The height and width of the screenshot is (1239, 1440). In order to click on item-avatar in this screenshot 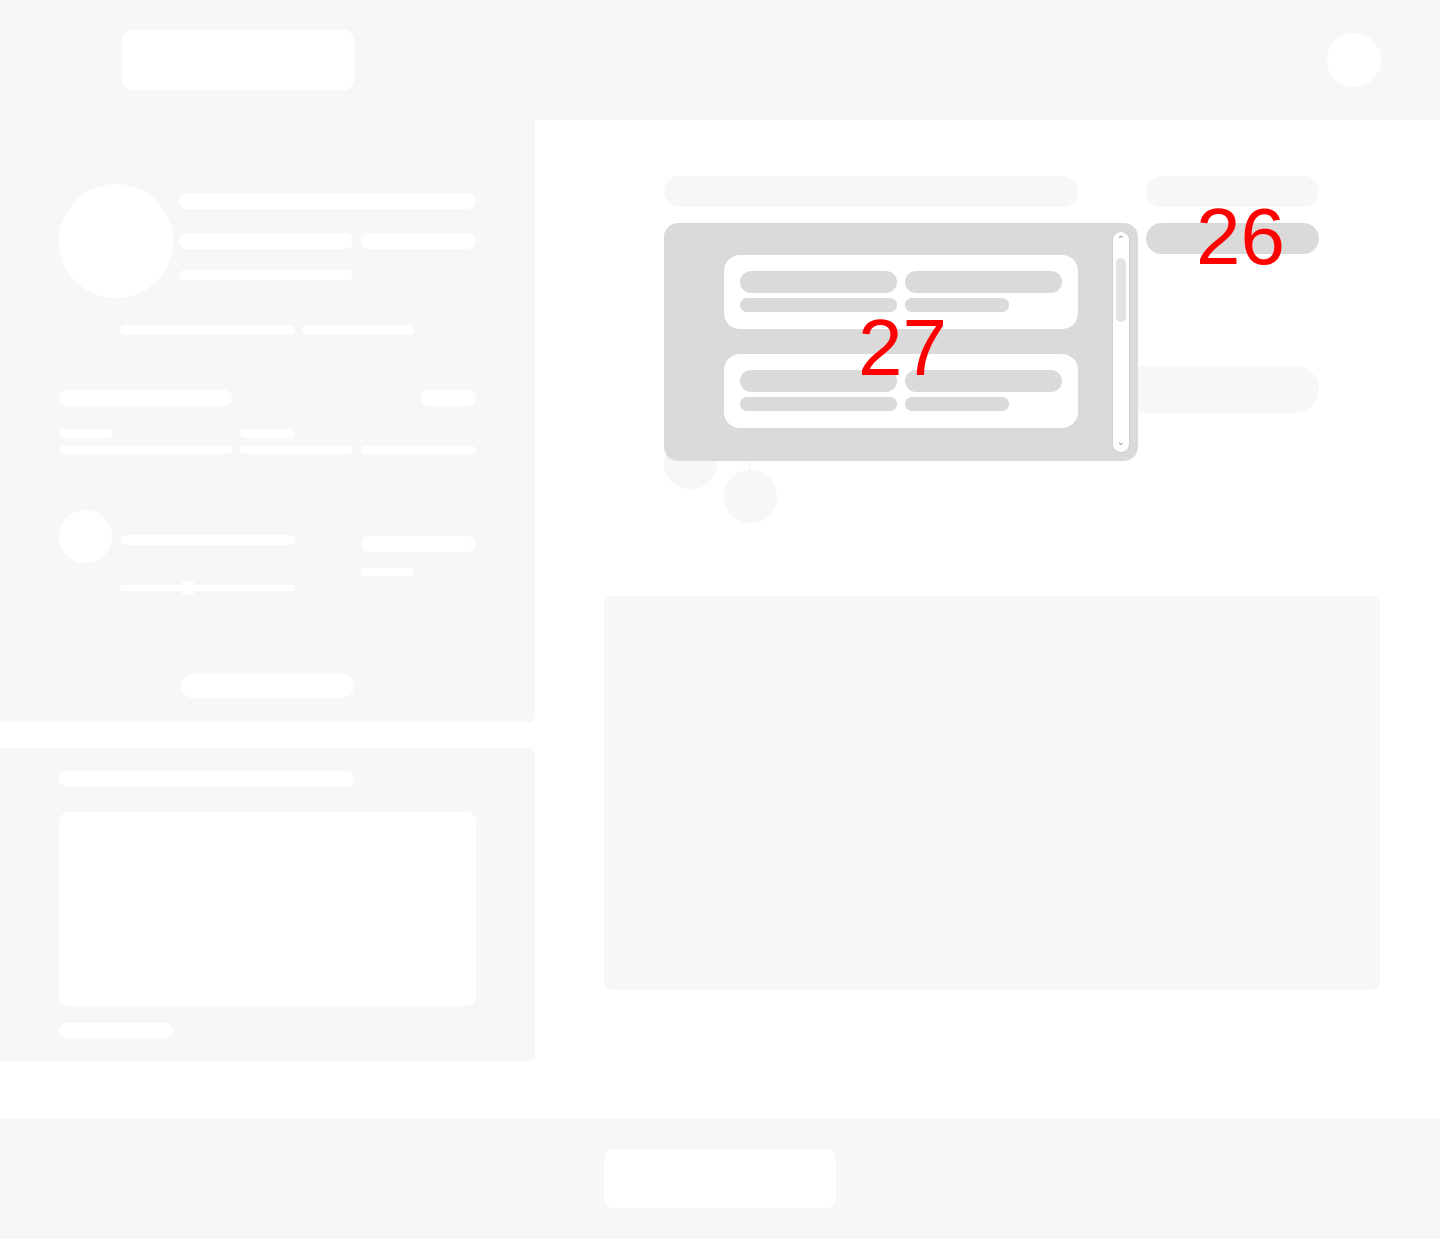, I will do `click(85, 536)`.